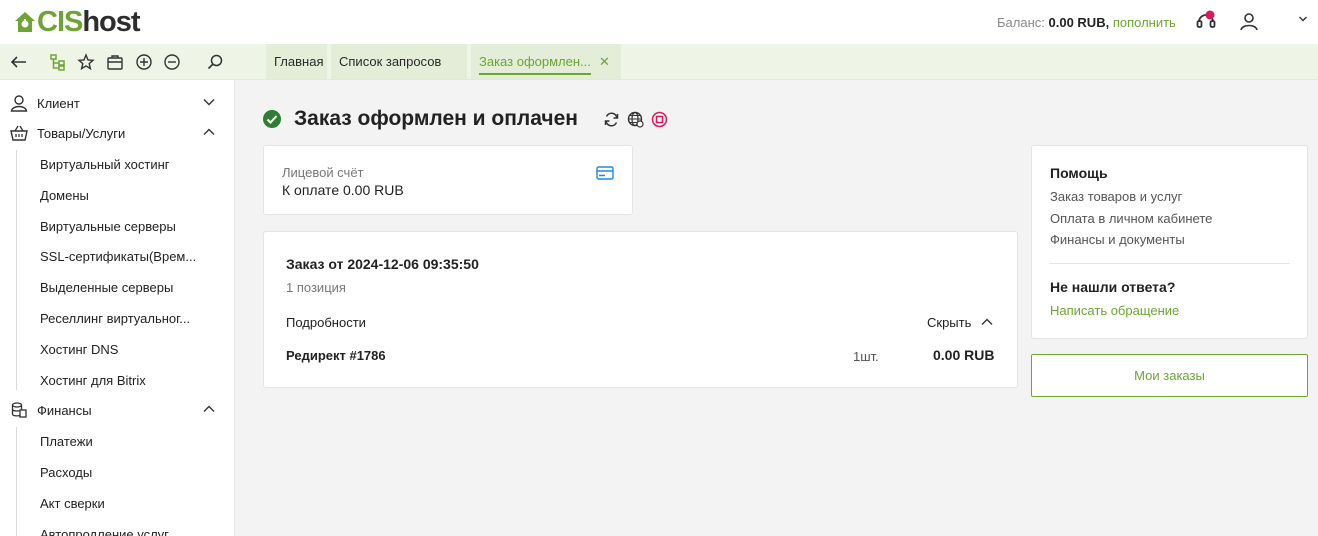 This screenshot has height=536, width=1318. What do you see at coordinates (120, 164) in the screenshot?
I see `sidebar-item-virtual-hosting: Виртуальный хостинг` at bounding box center [120, 164].